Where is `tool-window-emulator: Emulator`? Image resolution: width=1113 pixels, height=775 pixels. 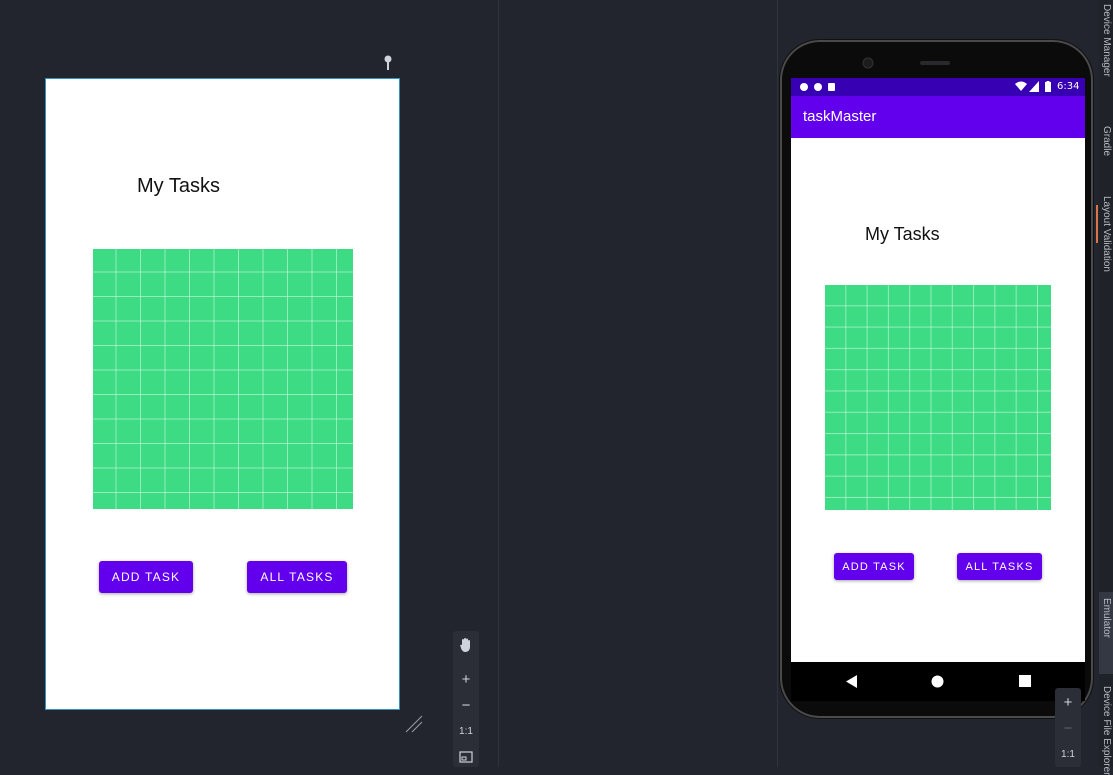 tool-window-emulator: Emulator is located at coordinates (1106, 618).